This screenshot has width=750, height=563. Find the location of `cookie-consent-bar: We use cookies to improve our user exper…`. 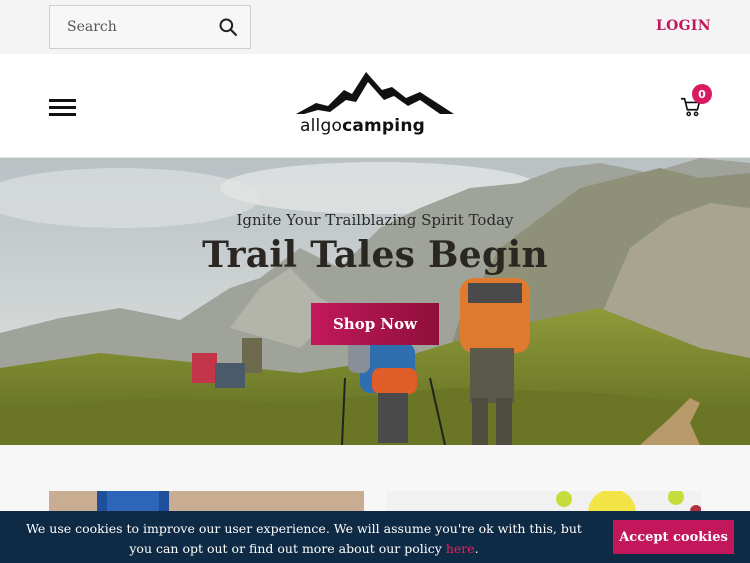

cookie-consent-bar: We use cookies to improve our user exper… is located at coordinates (375, 537).